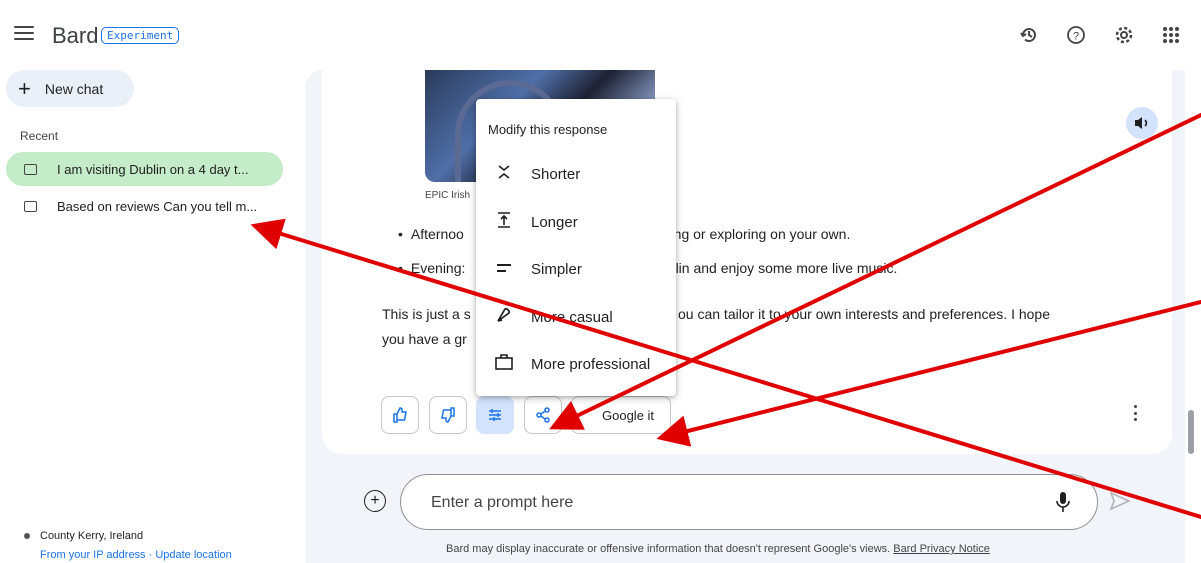 This screenshot has height=563, width=1201. I want to click on menu-item-label: Simpler, so click(556, 269).